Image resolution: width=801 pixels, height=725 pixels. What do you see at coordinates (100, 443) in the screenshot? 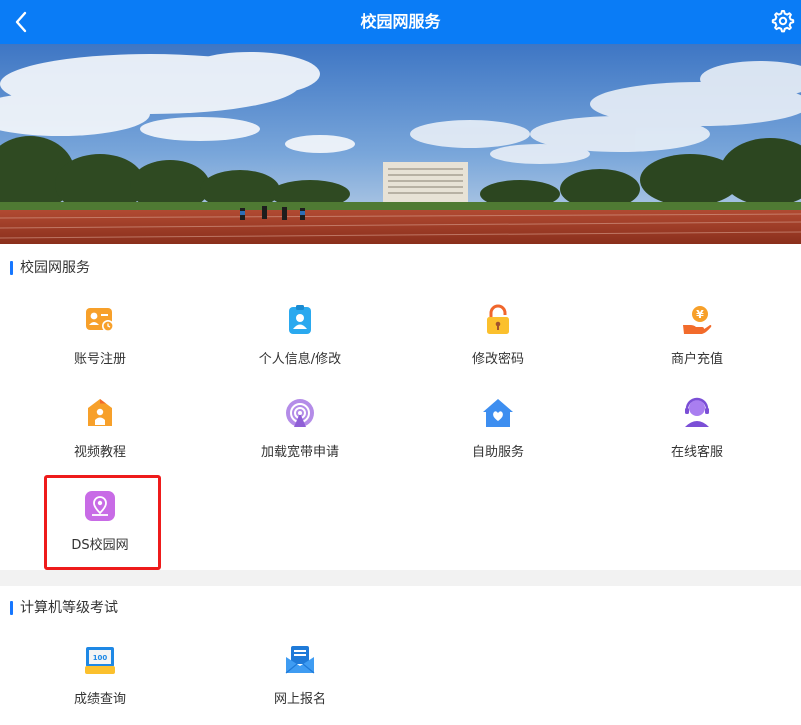
I see `grid-item-video-tutorial: 视频教程` at bounding box center [100, 443].